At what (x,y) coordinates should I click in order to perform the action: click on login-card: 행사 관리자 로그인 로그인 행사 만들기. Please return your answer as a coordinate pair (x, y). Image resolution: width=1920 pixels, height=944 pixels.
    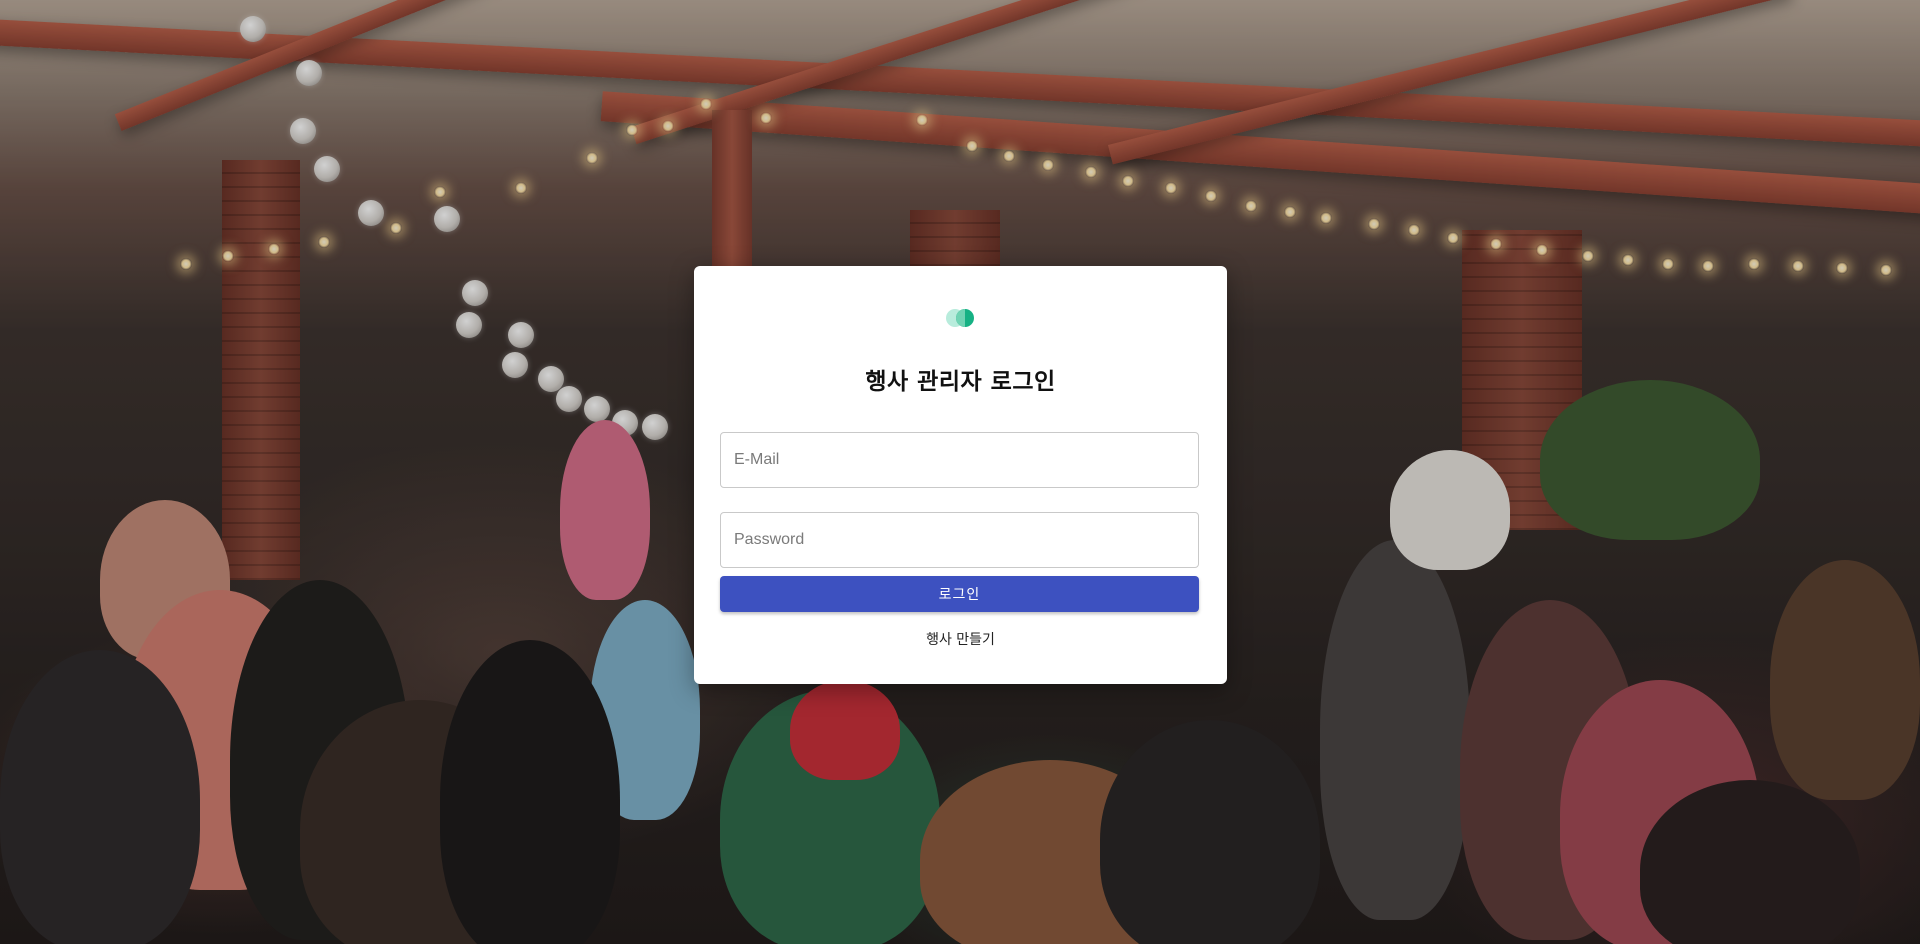
    Looking at the image, I should click on (960, 475).